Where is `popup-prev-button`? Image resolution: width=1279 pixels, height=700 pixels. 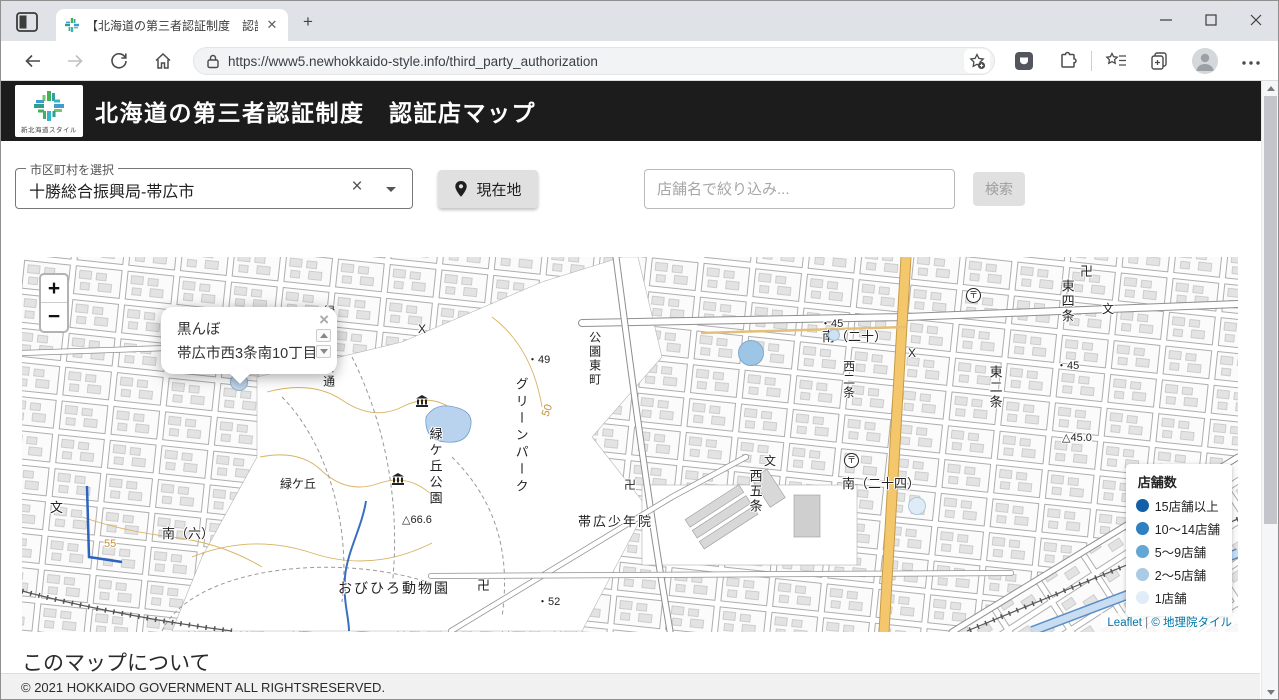 popup-prev-button is located at coordinates (323, 335).